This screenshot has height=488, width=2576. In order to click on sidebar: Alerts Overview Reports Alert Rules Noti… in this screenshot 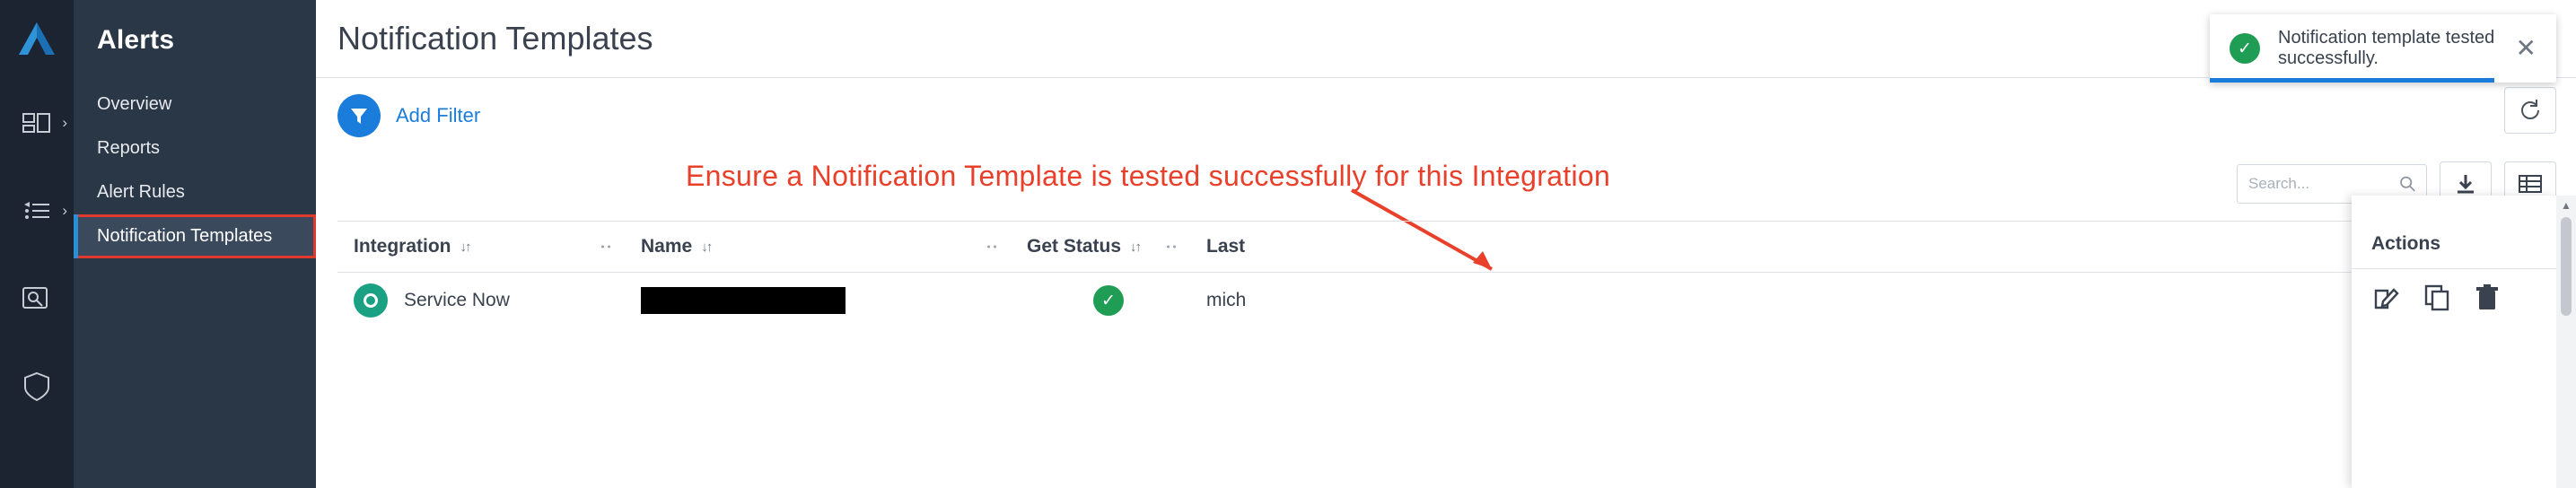, I will do `click(195, 244)`.